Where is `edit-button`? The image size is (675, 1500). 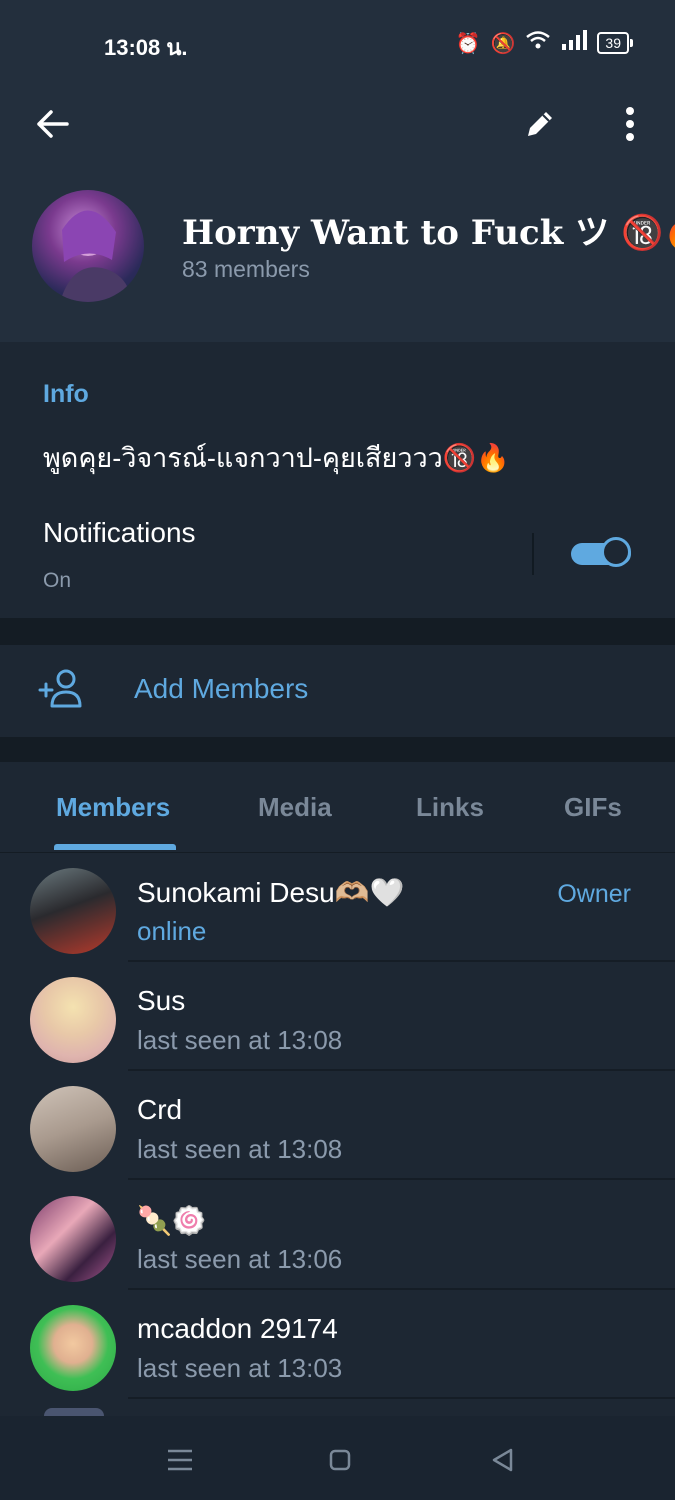
edit-button is located at coordinates (540, 124).